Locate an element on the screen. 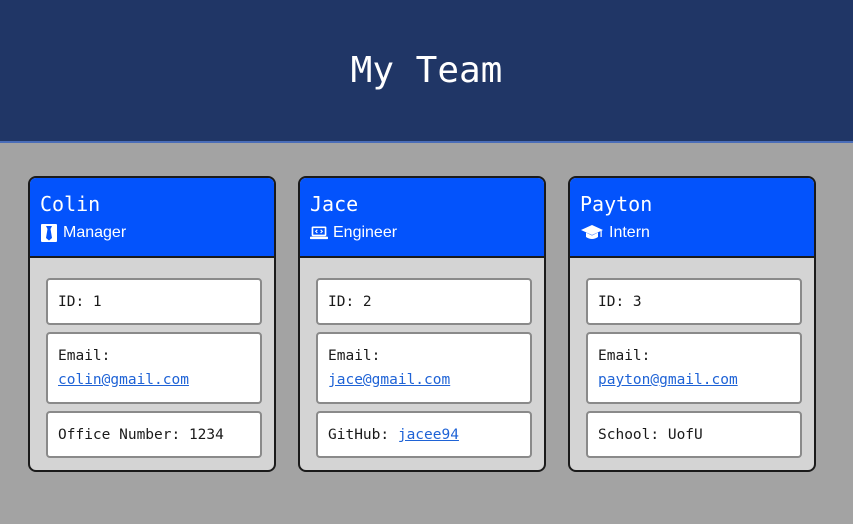 The width and height of the screenshot is (853, 524). school-value: School: UofU is located at coordinates (650, 435).